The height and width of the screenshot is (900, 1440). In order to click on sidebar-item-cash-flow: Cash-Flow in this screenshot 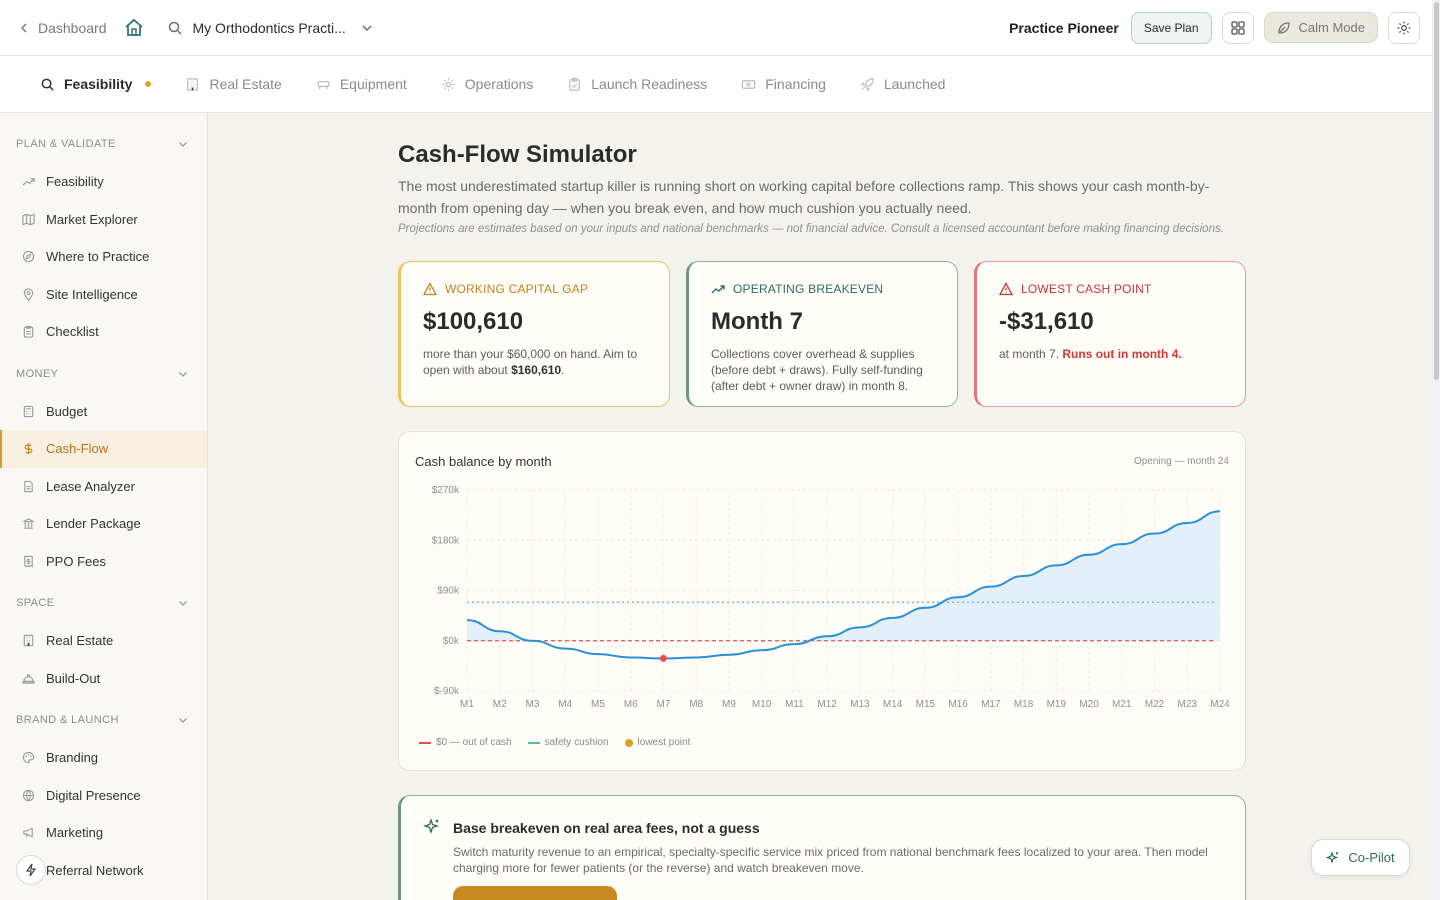, I will do `click(103, 449)`.